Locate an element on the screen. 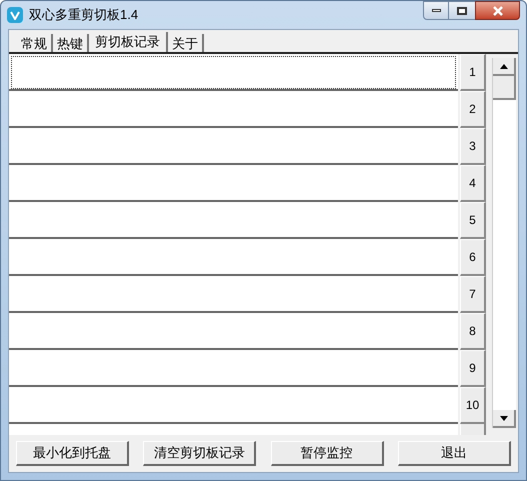  slot-button: 1 is located at coordinates (473, 72).